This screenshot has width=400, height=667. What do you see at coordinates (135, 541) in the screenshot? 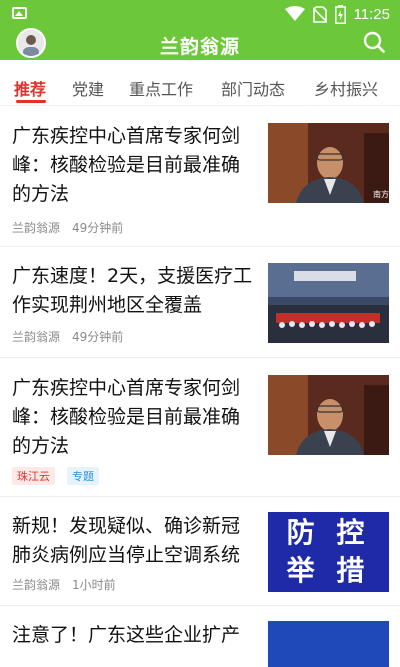
I see `news-title: 新规！发现疑似、确诊新冠肺炎病例应当停止空调系统` at bounding box center [135, 541].